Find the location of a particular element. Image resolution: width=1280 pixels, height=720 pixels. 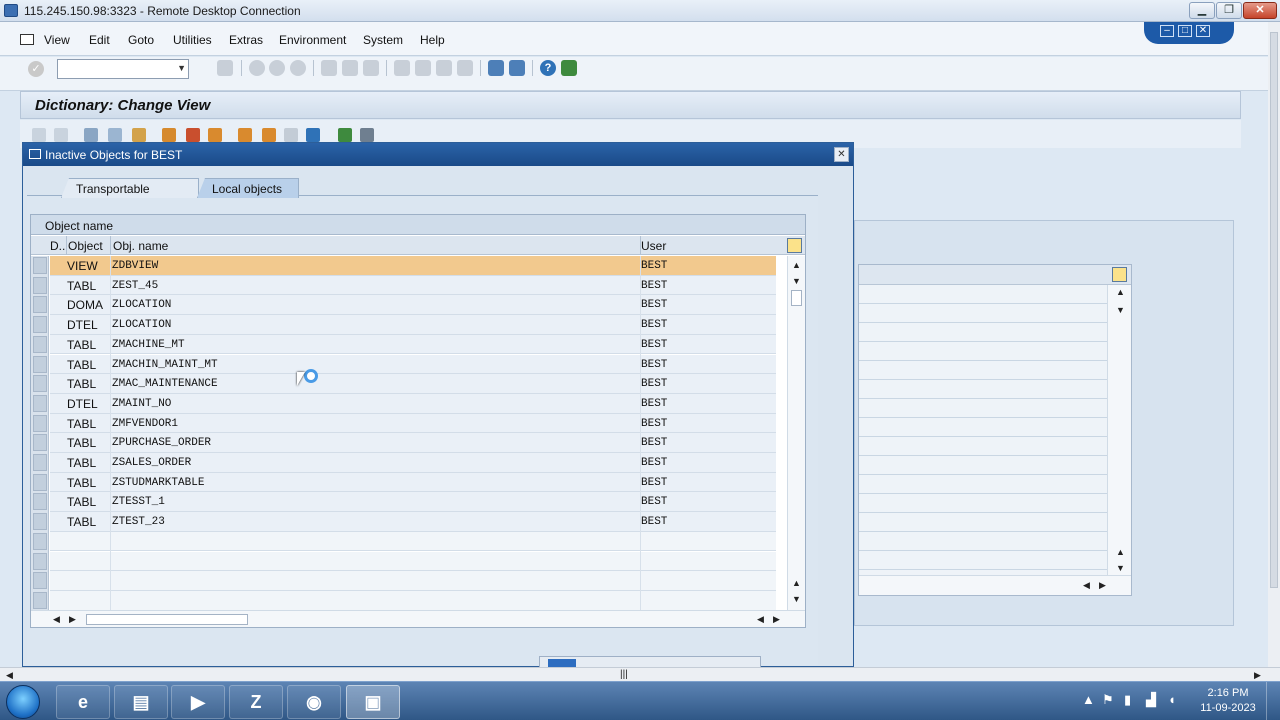

background-horizontal-scrollbar: ◀ ▶ is located at coordinates (995, 585).